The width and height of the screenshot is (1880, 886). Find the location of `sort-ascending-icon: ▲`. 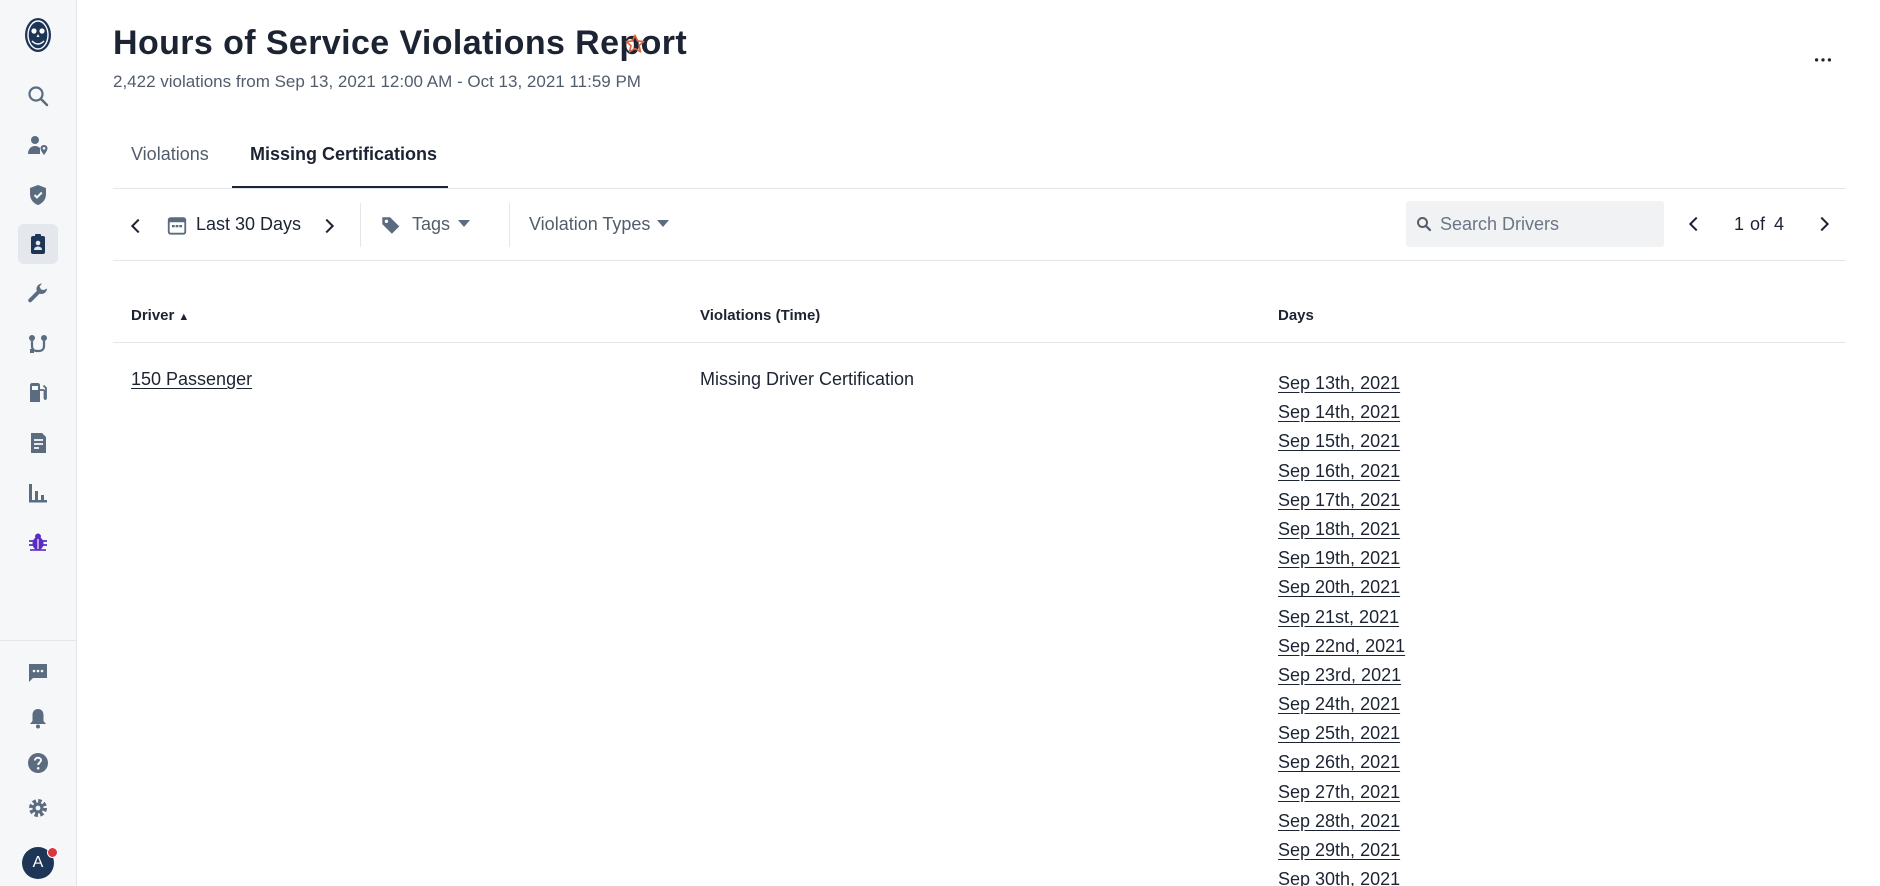

sort-ascending-icon: ▲ is located at coordinates (184, 317).